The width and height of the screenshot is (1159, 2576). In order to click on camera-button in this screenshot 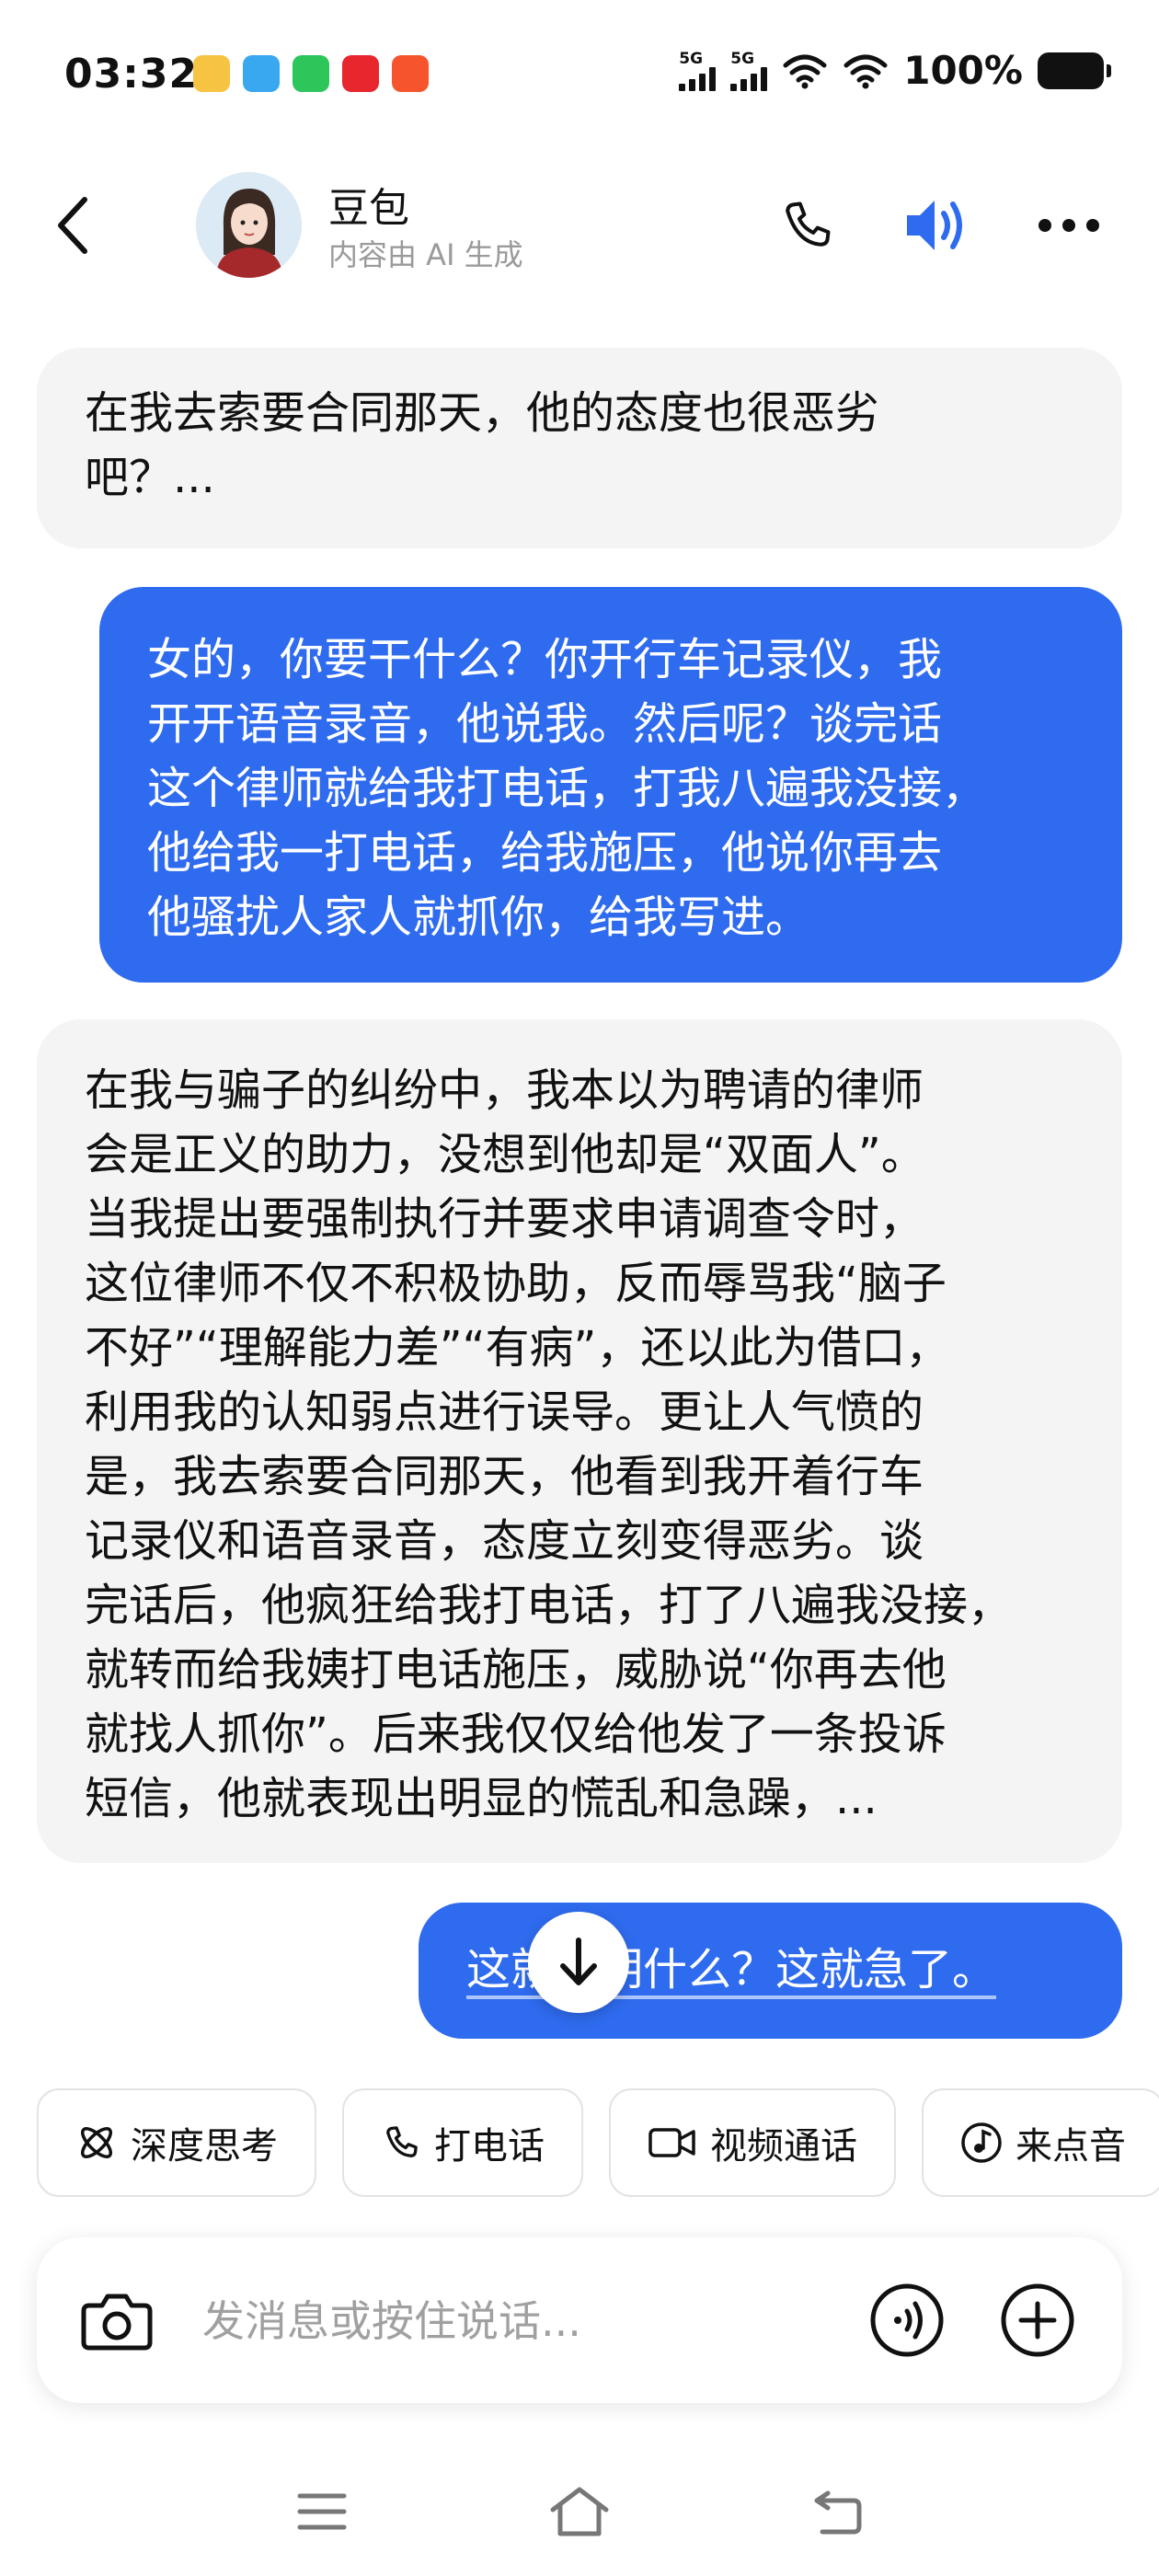, I will do `click(116, 2320)`.